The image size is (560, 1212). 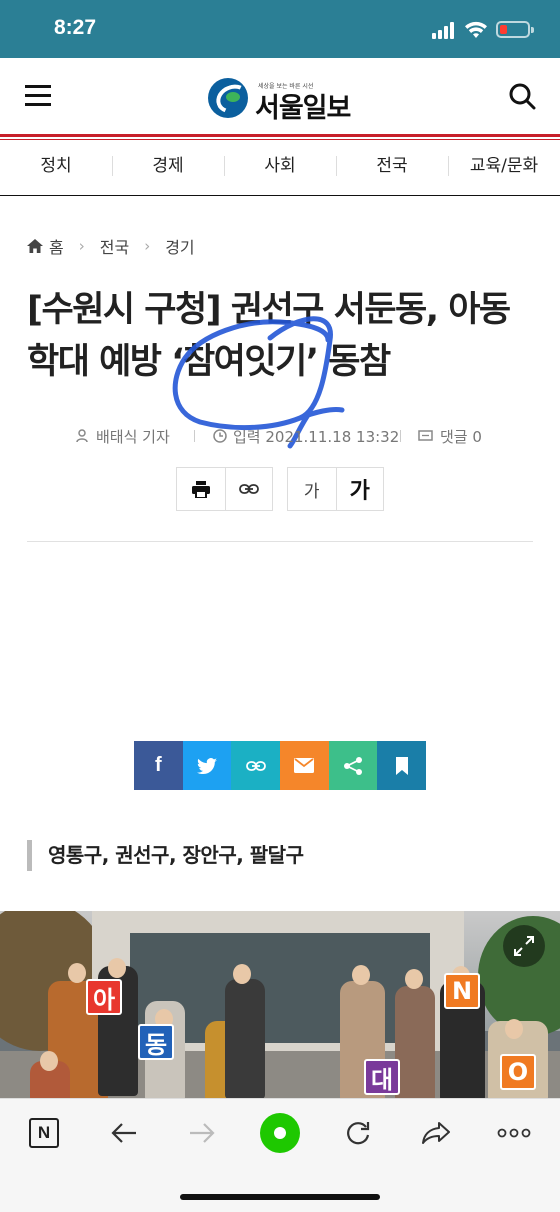 What do you see at coordinates (515, 29) in the screenshot?
I see `battery-low-icon` at bounding box center [515, 29].